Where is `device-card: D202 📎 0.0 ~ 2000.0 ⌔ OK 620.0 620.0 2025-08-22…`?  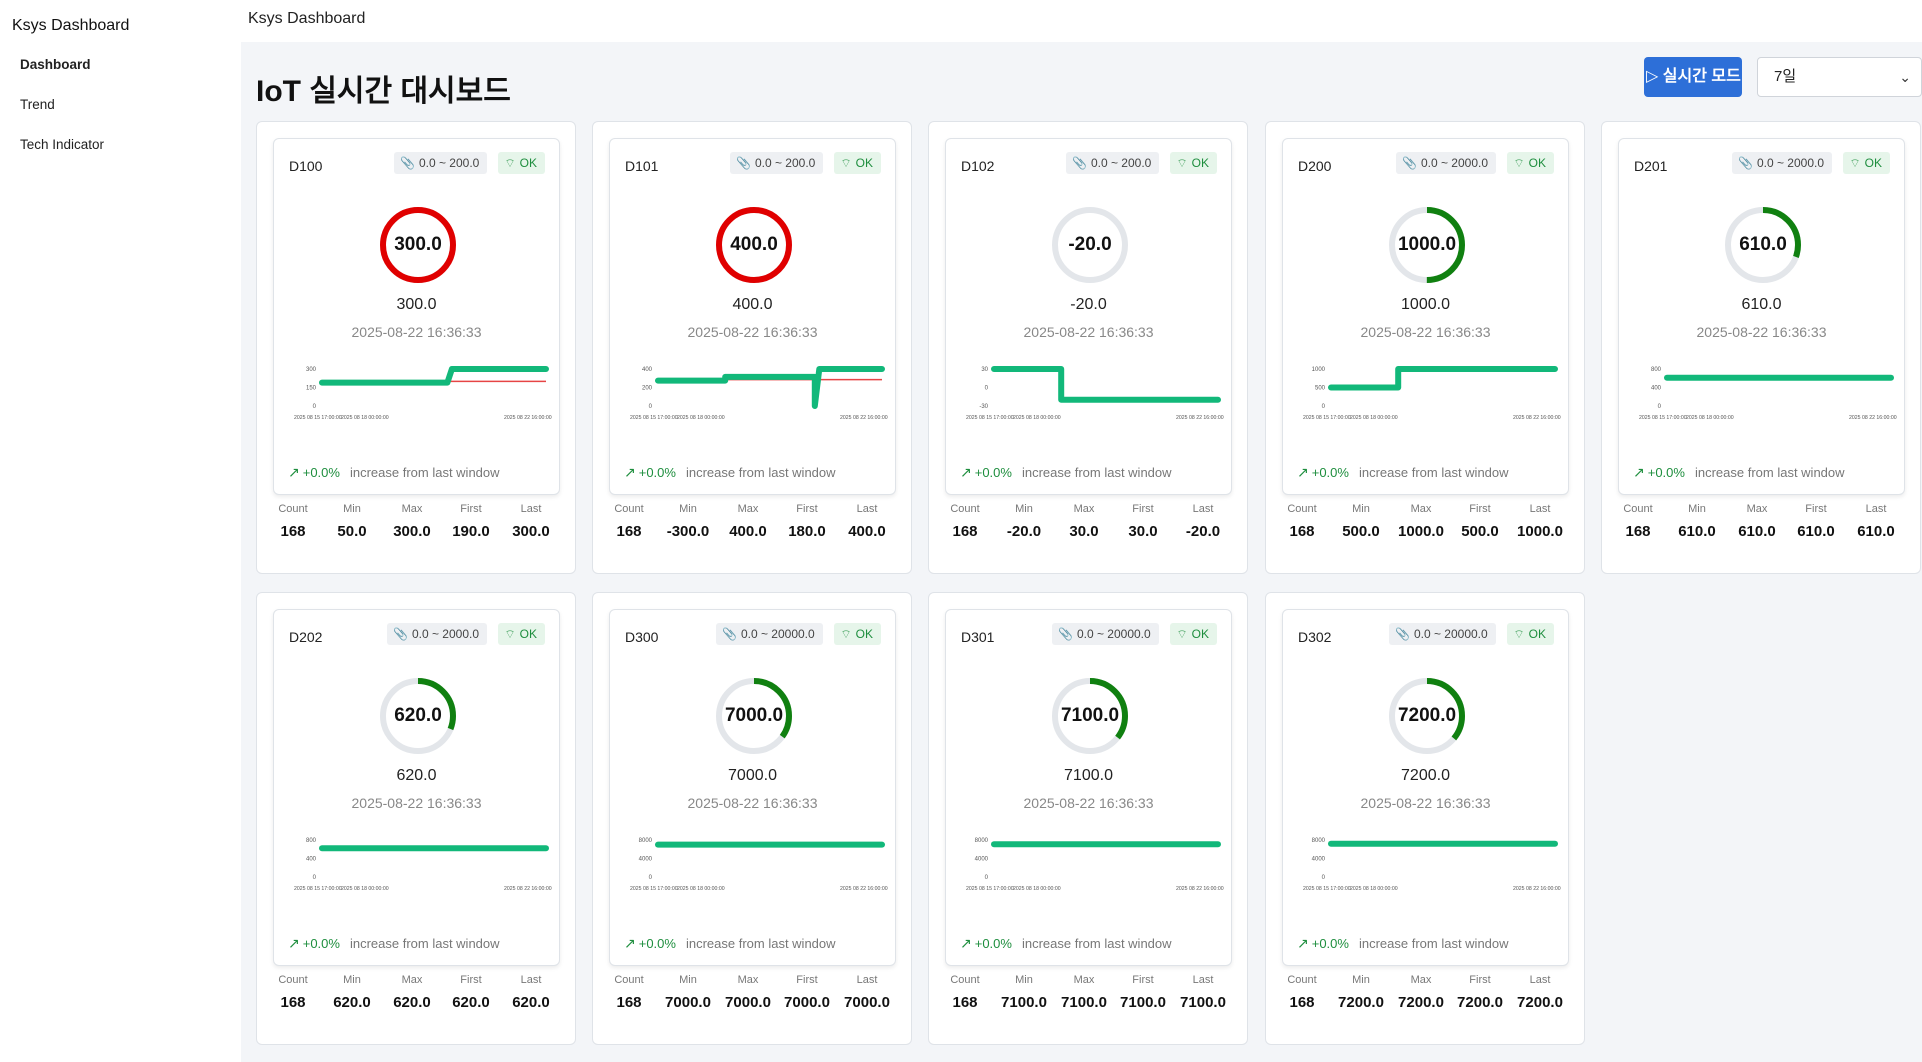 device-card: D202 📎 0.0 ~ 2000.0 ⌔ OK 620.0 620.0 2025-08-22… is located at coordinates (416, 818).